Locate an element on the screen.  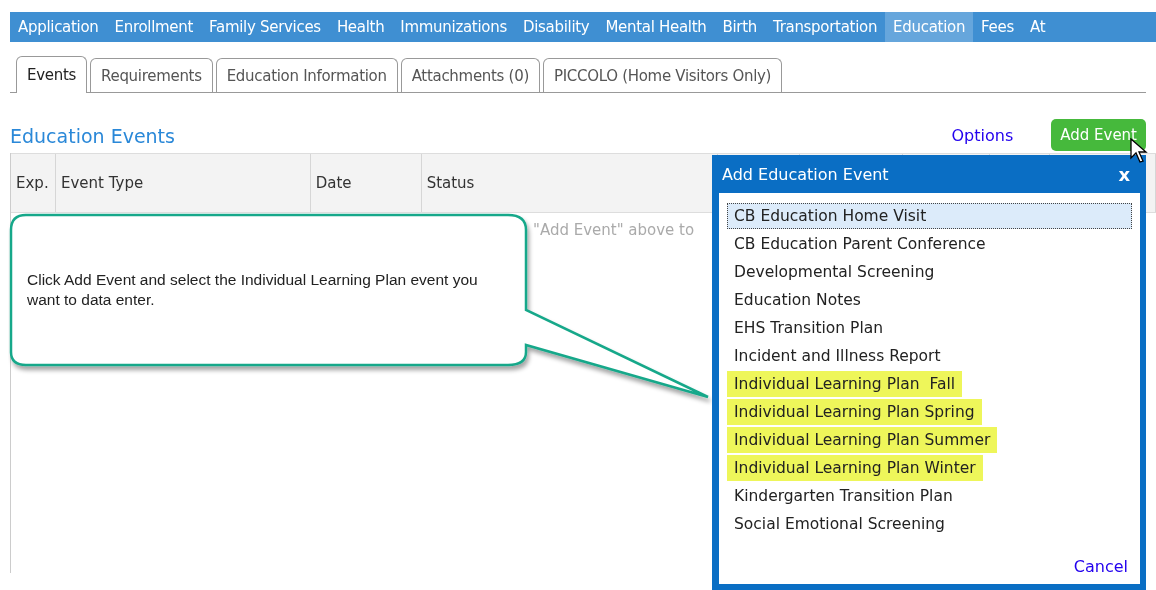
list-item: CB Education Parent Conference is located at coordinates (860, 244).